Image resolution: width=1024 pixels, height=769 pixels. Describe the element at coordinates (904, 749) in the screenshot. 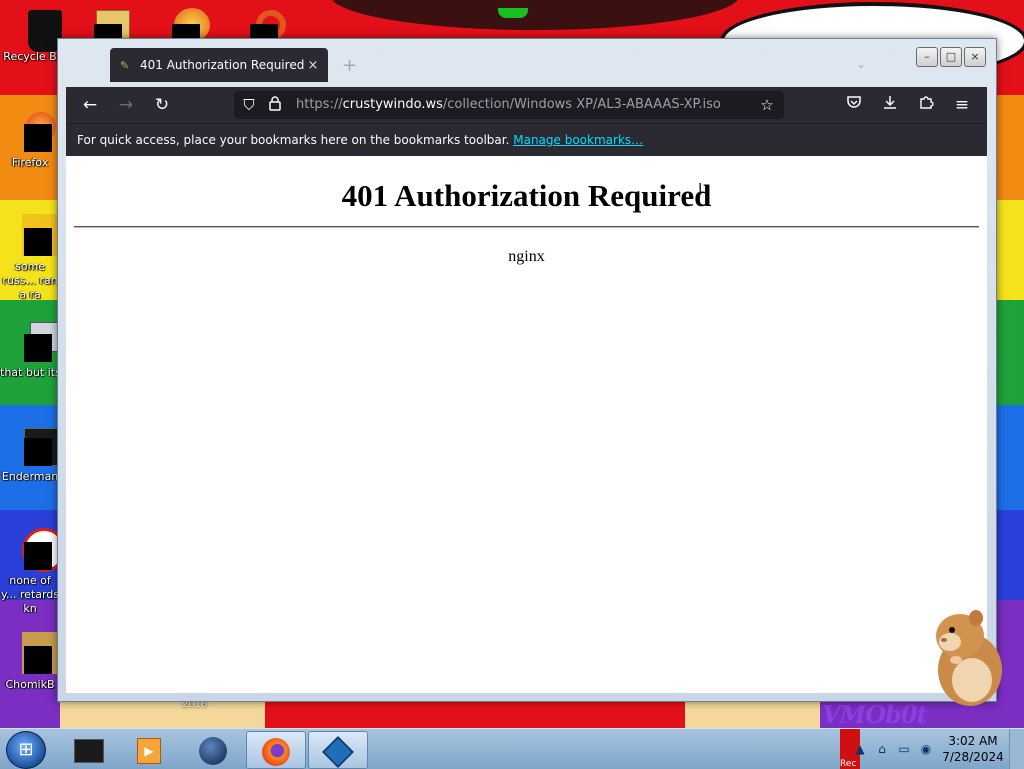

I see `monitor-icon: ▭` at that location.